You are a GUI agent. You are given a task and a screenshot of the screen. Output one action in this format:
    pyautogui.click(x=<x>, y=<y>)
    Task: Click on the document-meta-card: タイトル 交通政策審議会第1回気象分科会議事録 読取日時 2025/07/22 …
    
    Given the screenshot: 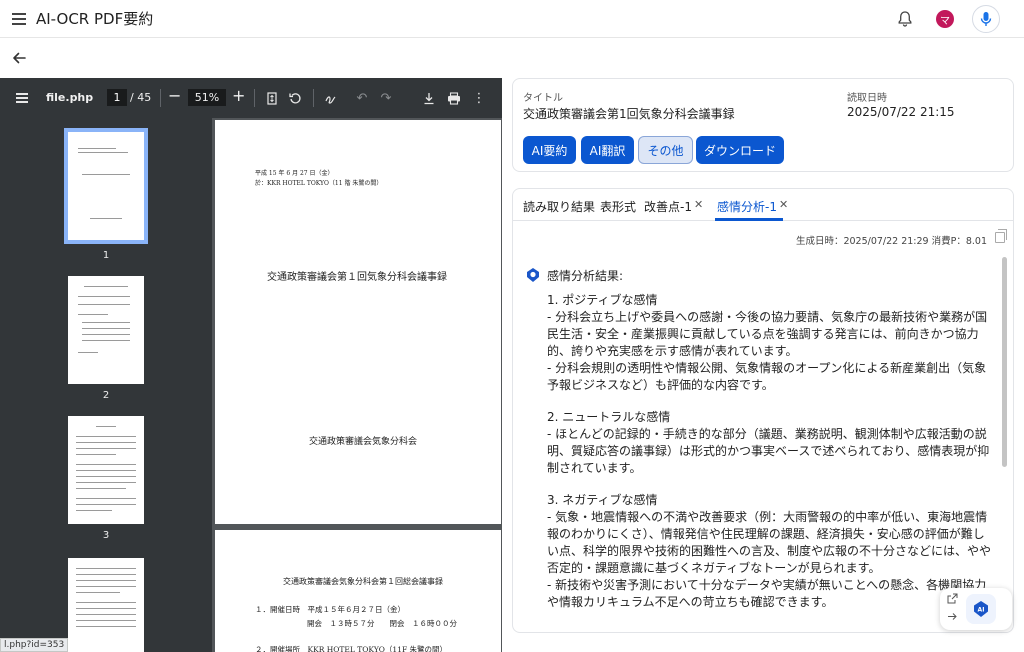 What is the action you would take?
    pyautogui.click(x=763, y=125)
    